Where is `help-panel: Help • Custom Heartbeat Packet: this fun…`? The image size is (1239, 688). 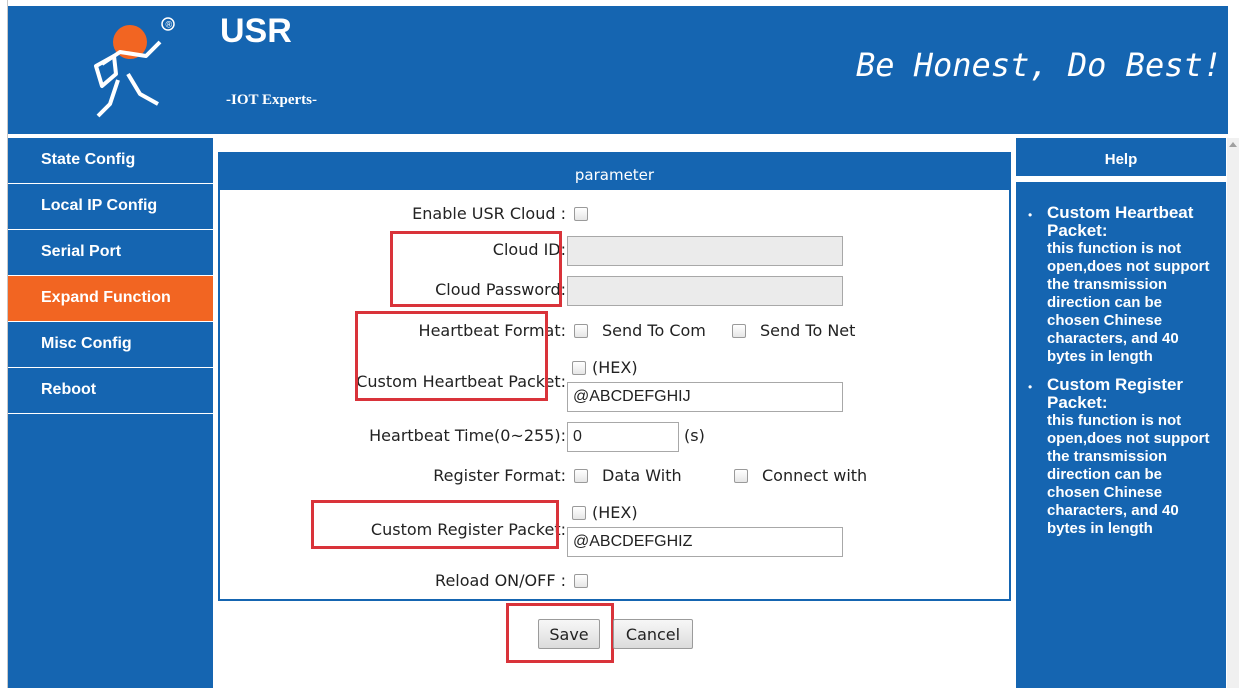
help-panel: Help • Custom Heartbeat Packet: this fun… is located at coordinates (1121, 413).